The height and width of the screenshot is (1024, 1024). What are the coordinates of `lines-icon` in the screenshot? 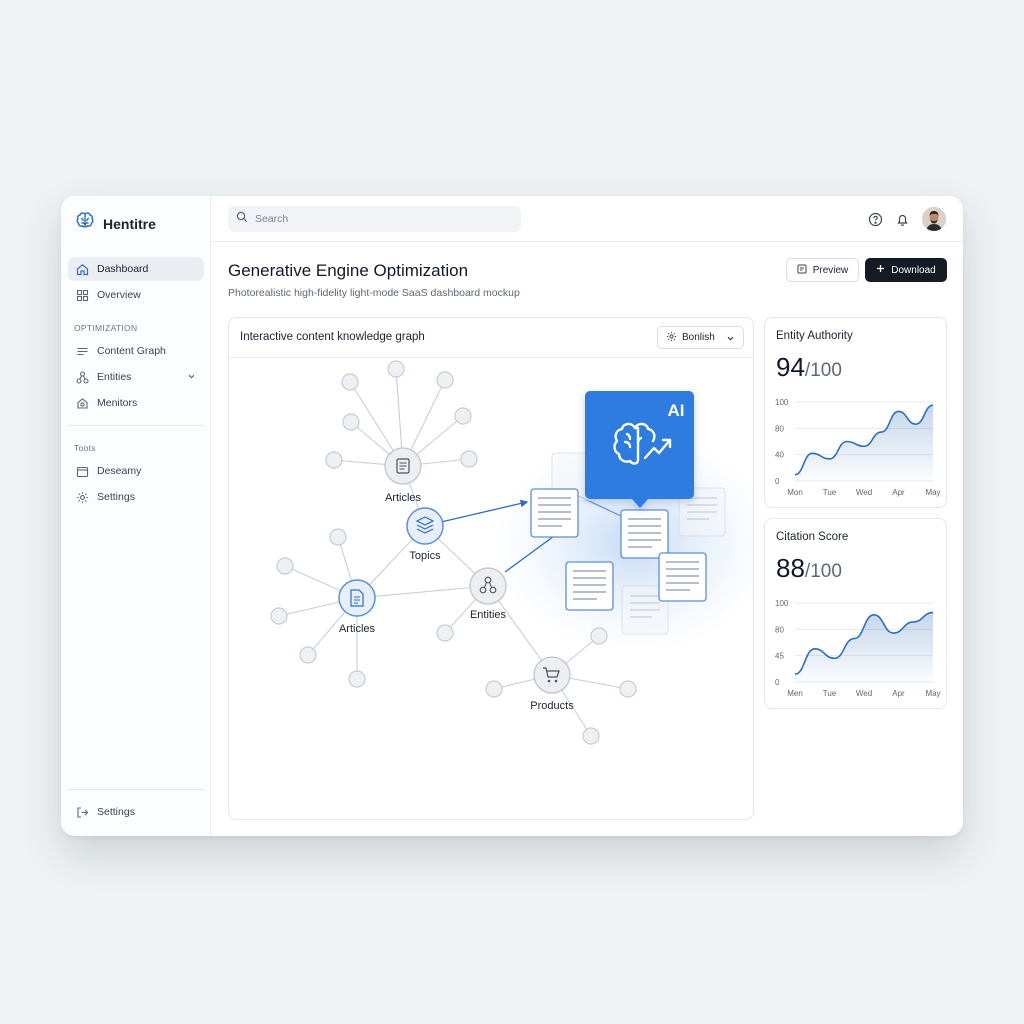 It's located at (82, 351).